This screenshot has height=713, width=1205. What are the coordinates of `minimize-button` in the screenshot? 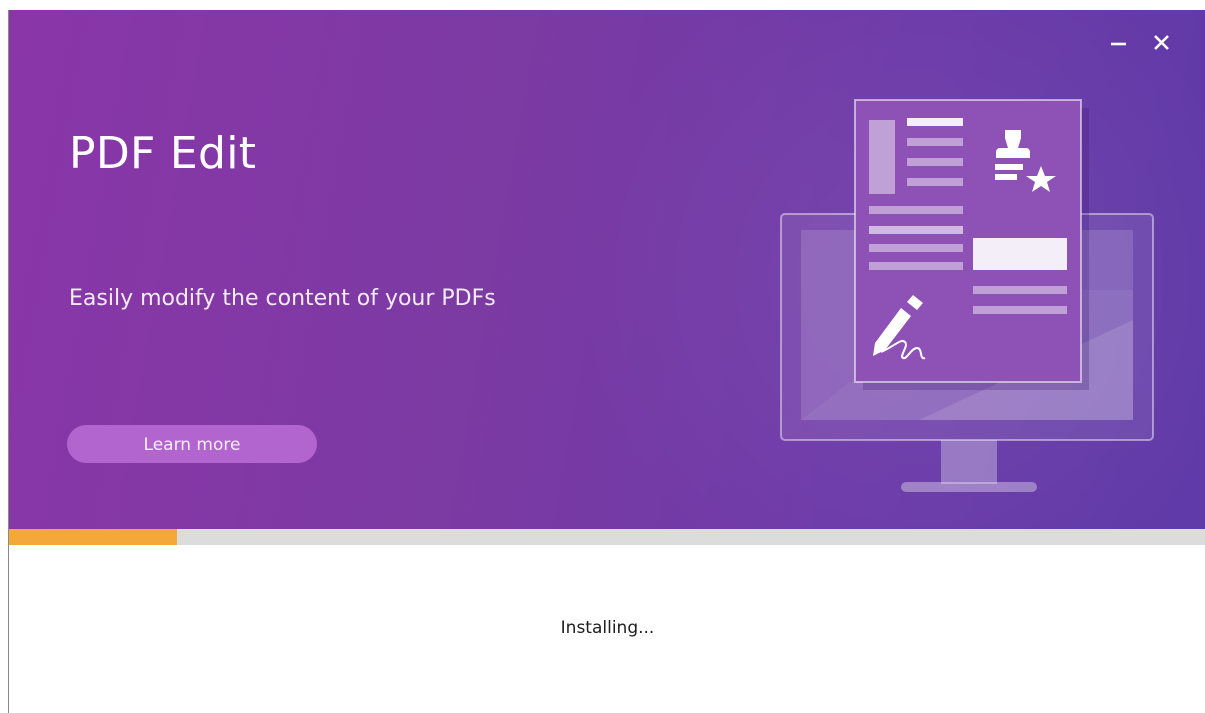 It's located at (1119, 43).